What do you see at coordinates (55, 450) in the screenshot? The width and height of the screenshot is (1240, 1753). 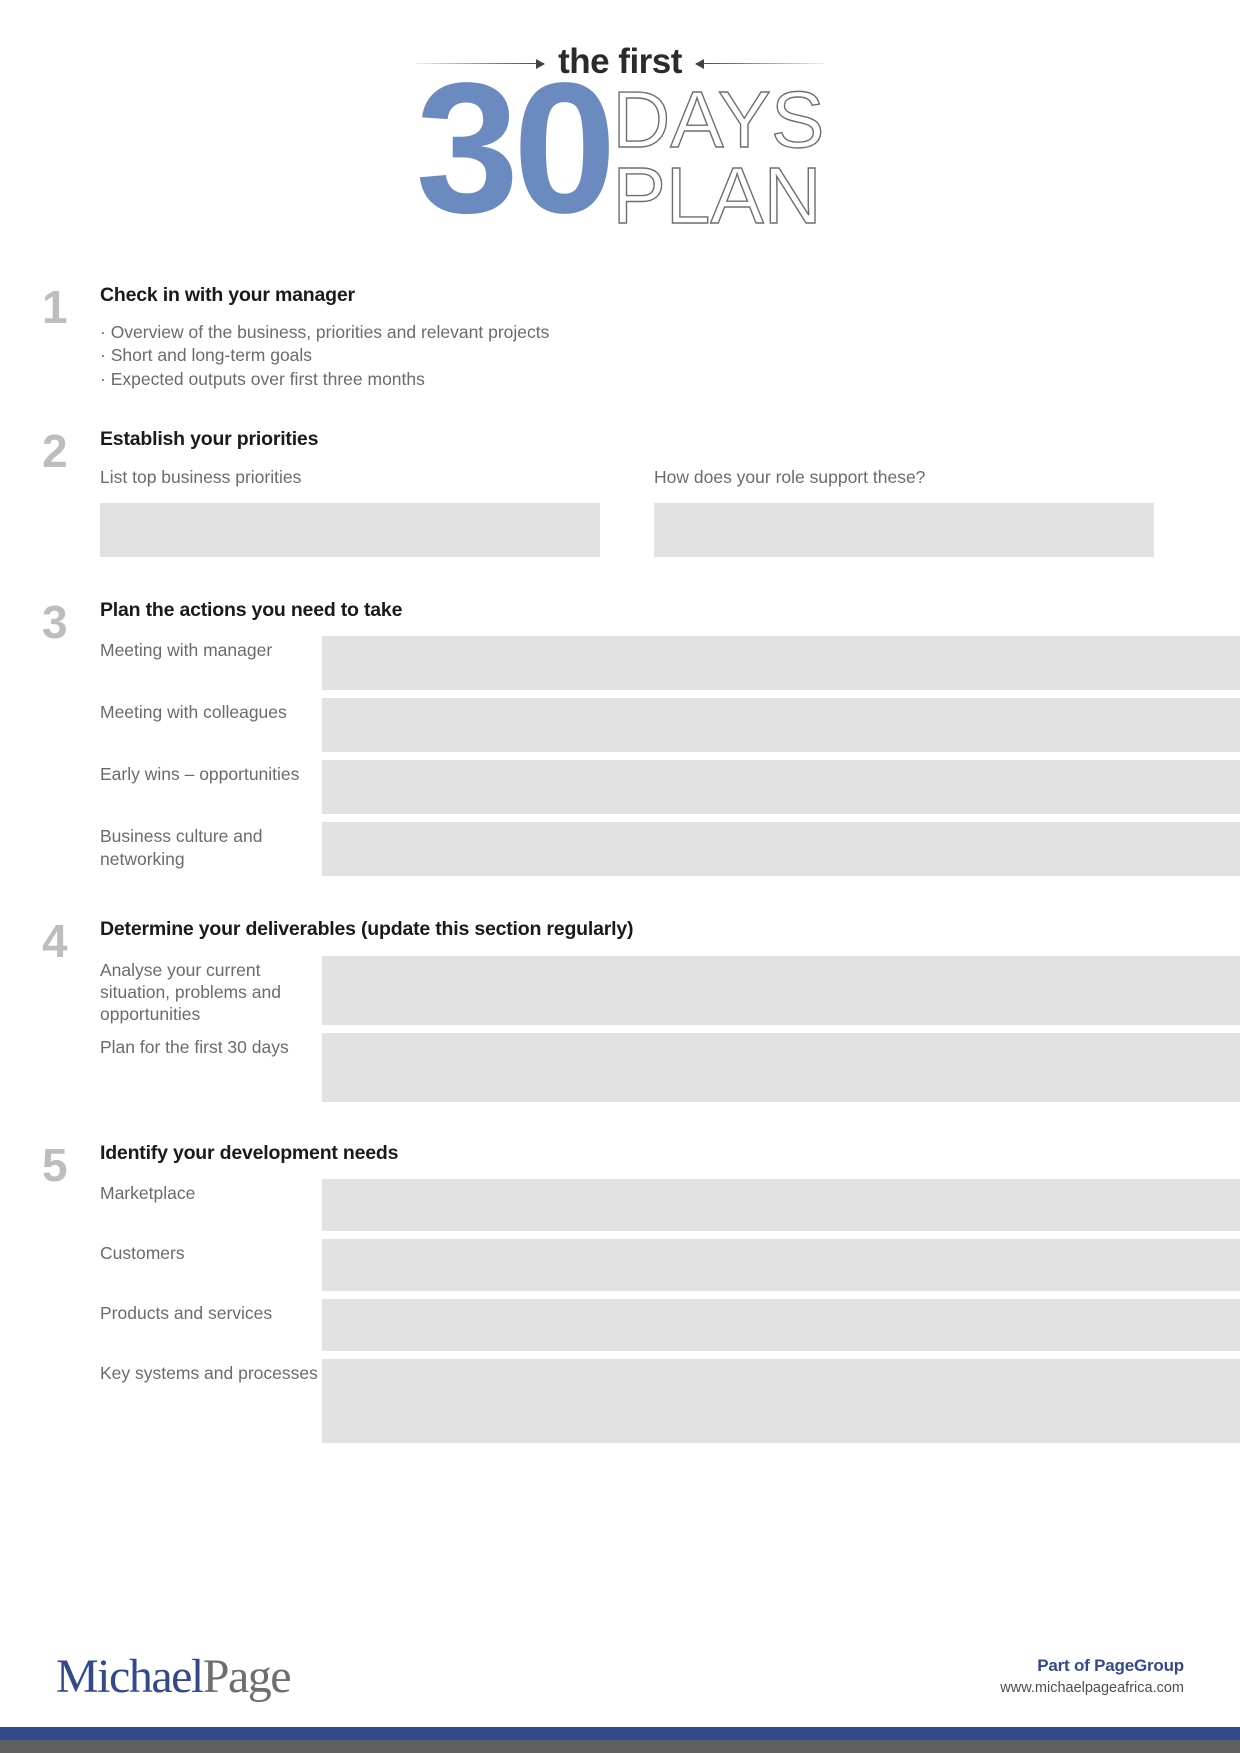 I see `section-2-number: 2` at bounding box center [55, 450].